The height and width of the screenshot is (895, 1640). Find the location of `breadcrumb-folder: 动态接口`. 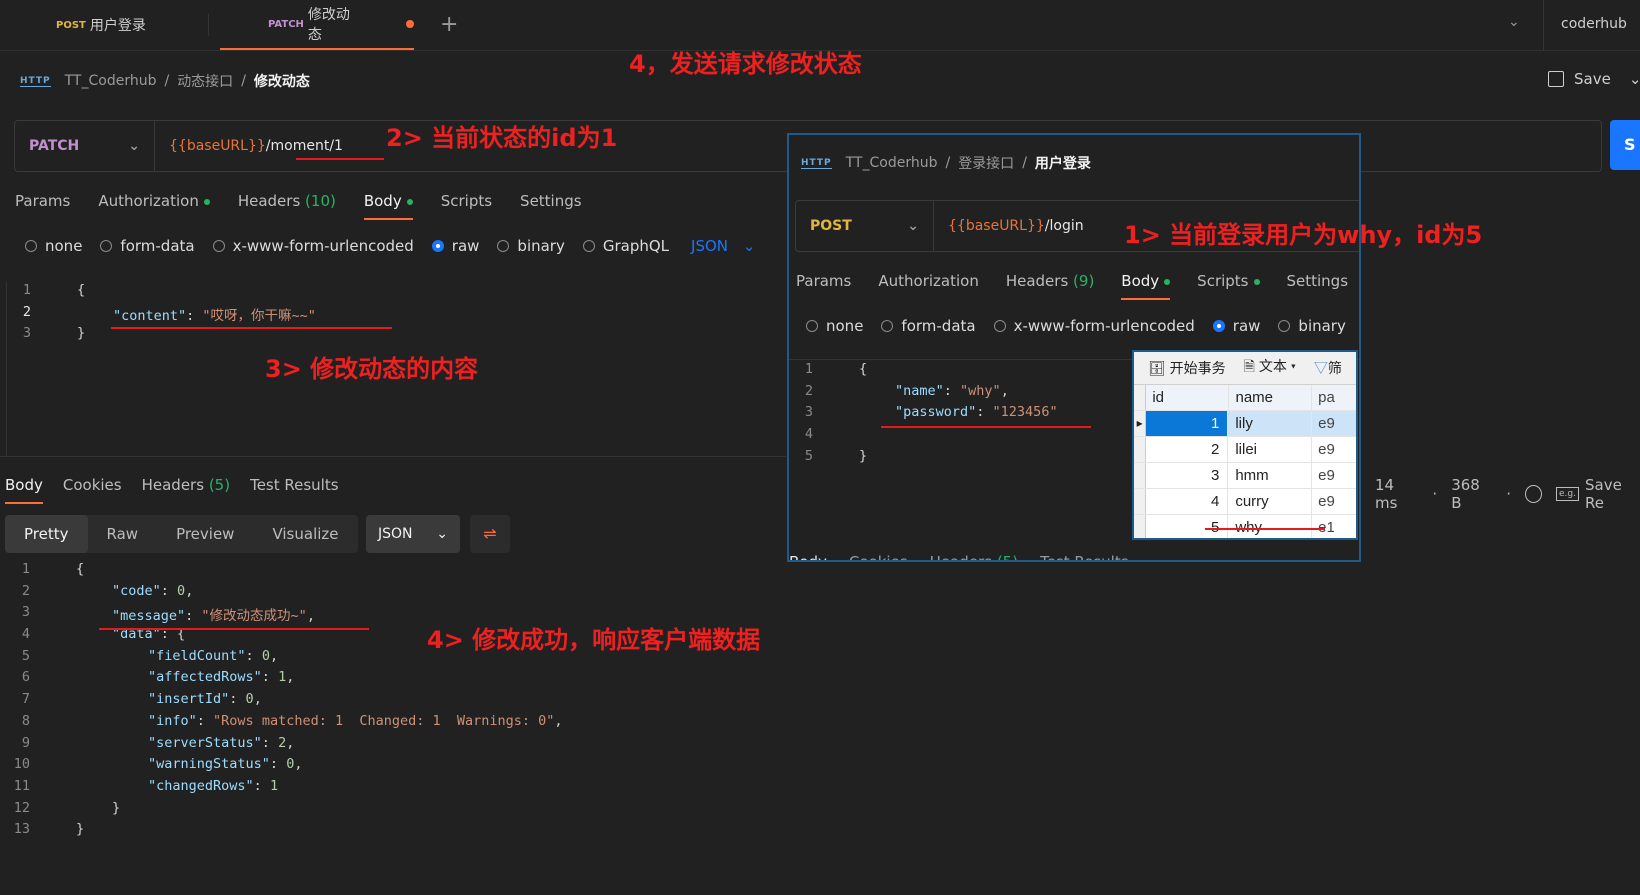

breadcrumb-folder: 动态接口 is located at coordinates (205, 81).